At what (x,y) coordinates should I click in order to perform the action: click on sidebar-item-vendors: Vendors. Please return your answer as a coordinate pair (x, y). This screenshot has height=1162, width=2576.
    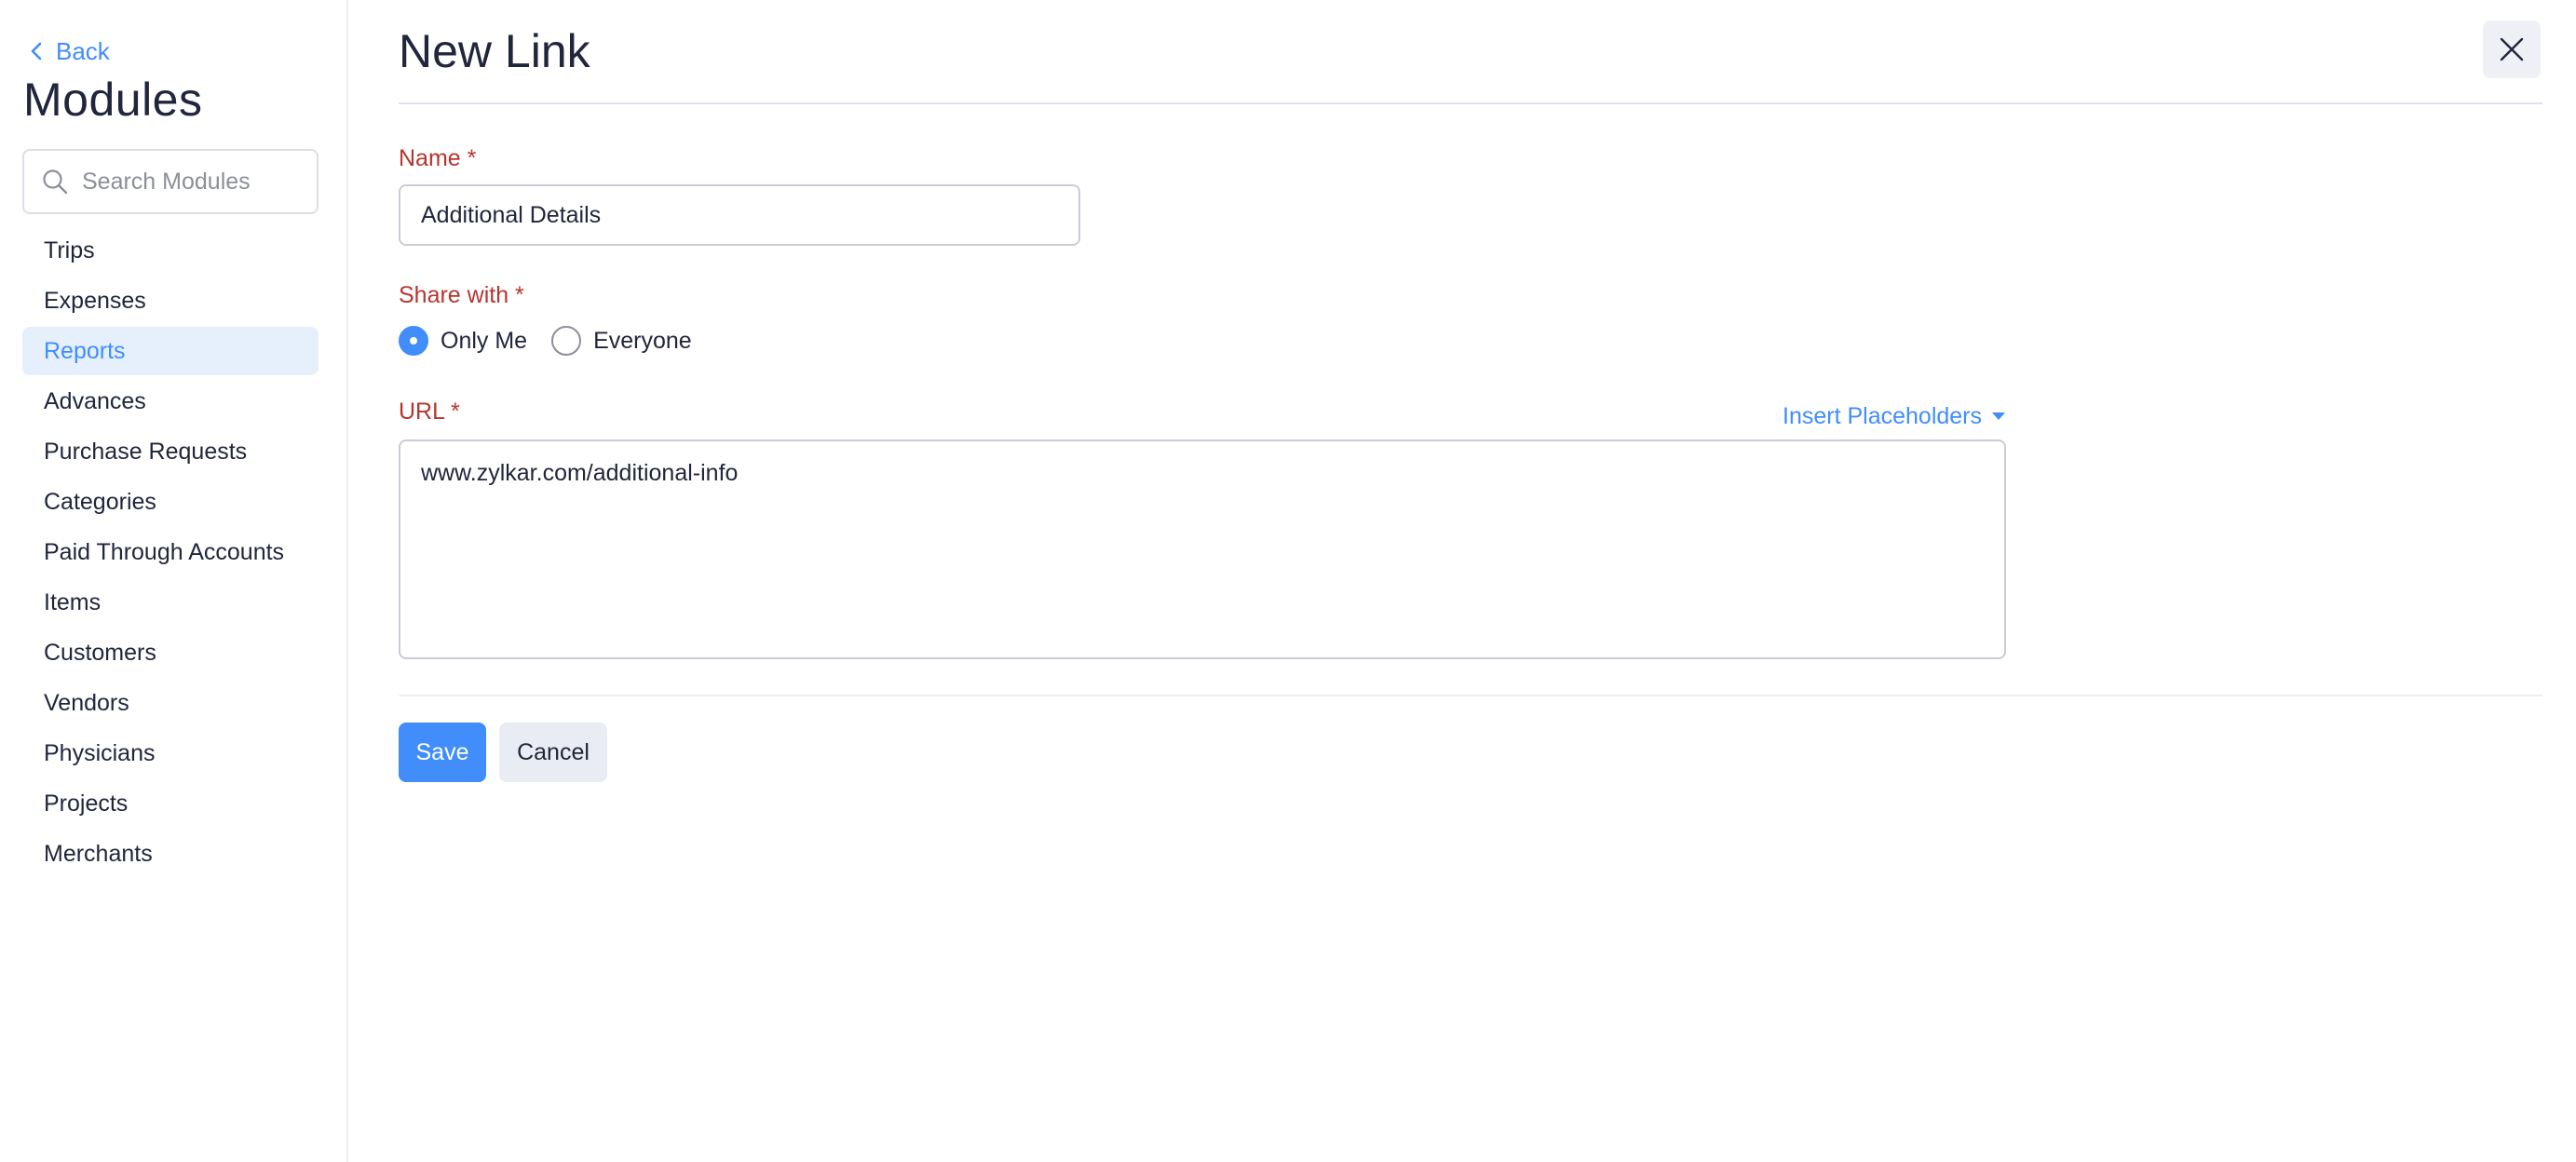
    Looking at the image, I should click on (170, 703).